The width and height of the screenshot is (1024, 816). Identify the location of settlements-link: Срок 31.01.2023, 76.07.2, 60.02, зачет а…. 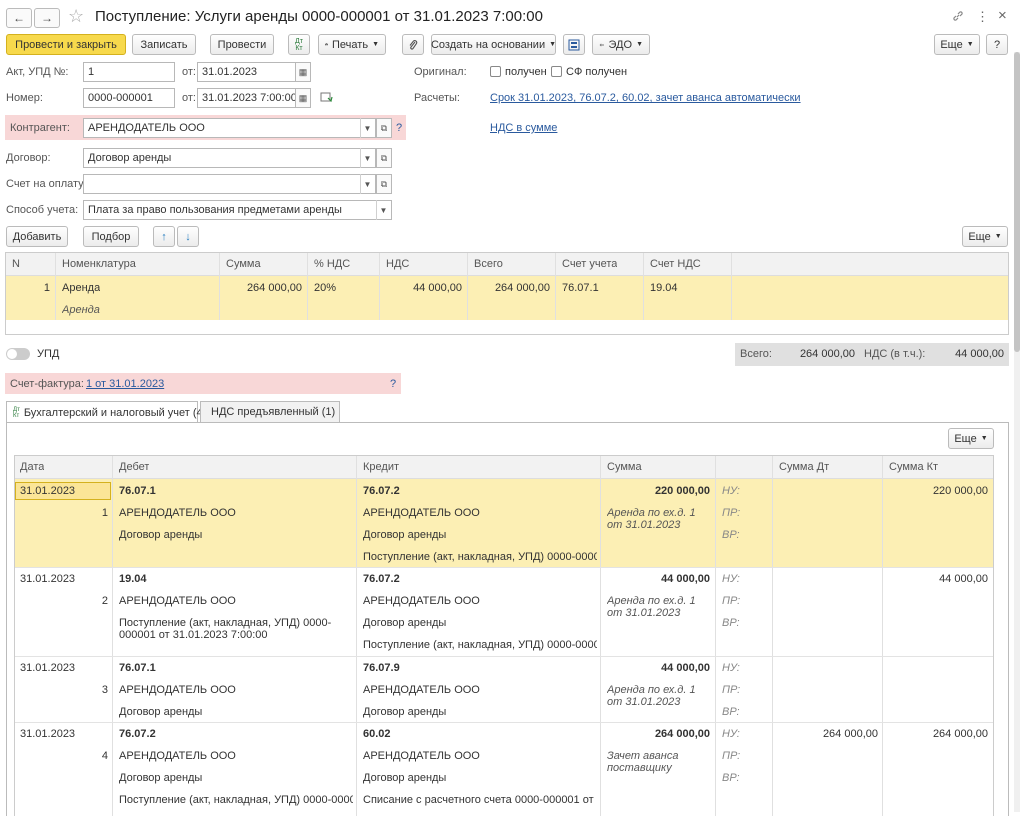
(645, 98).